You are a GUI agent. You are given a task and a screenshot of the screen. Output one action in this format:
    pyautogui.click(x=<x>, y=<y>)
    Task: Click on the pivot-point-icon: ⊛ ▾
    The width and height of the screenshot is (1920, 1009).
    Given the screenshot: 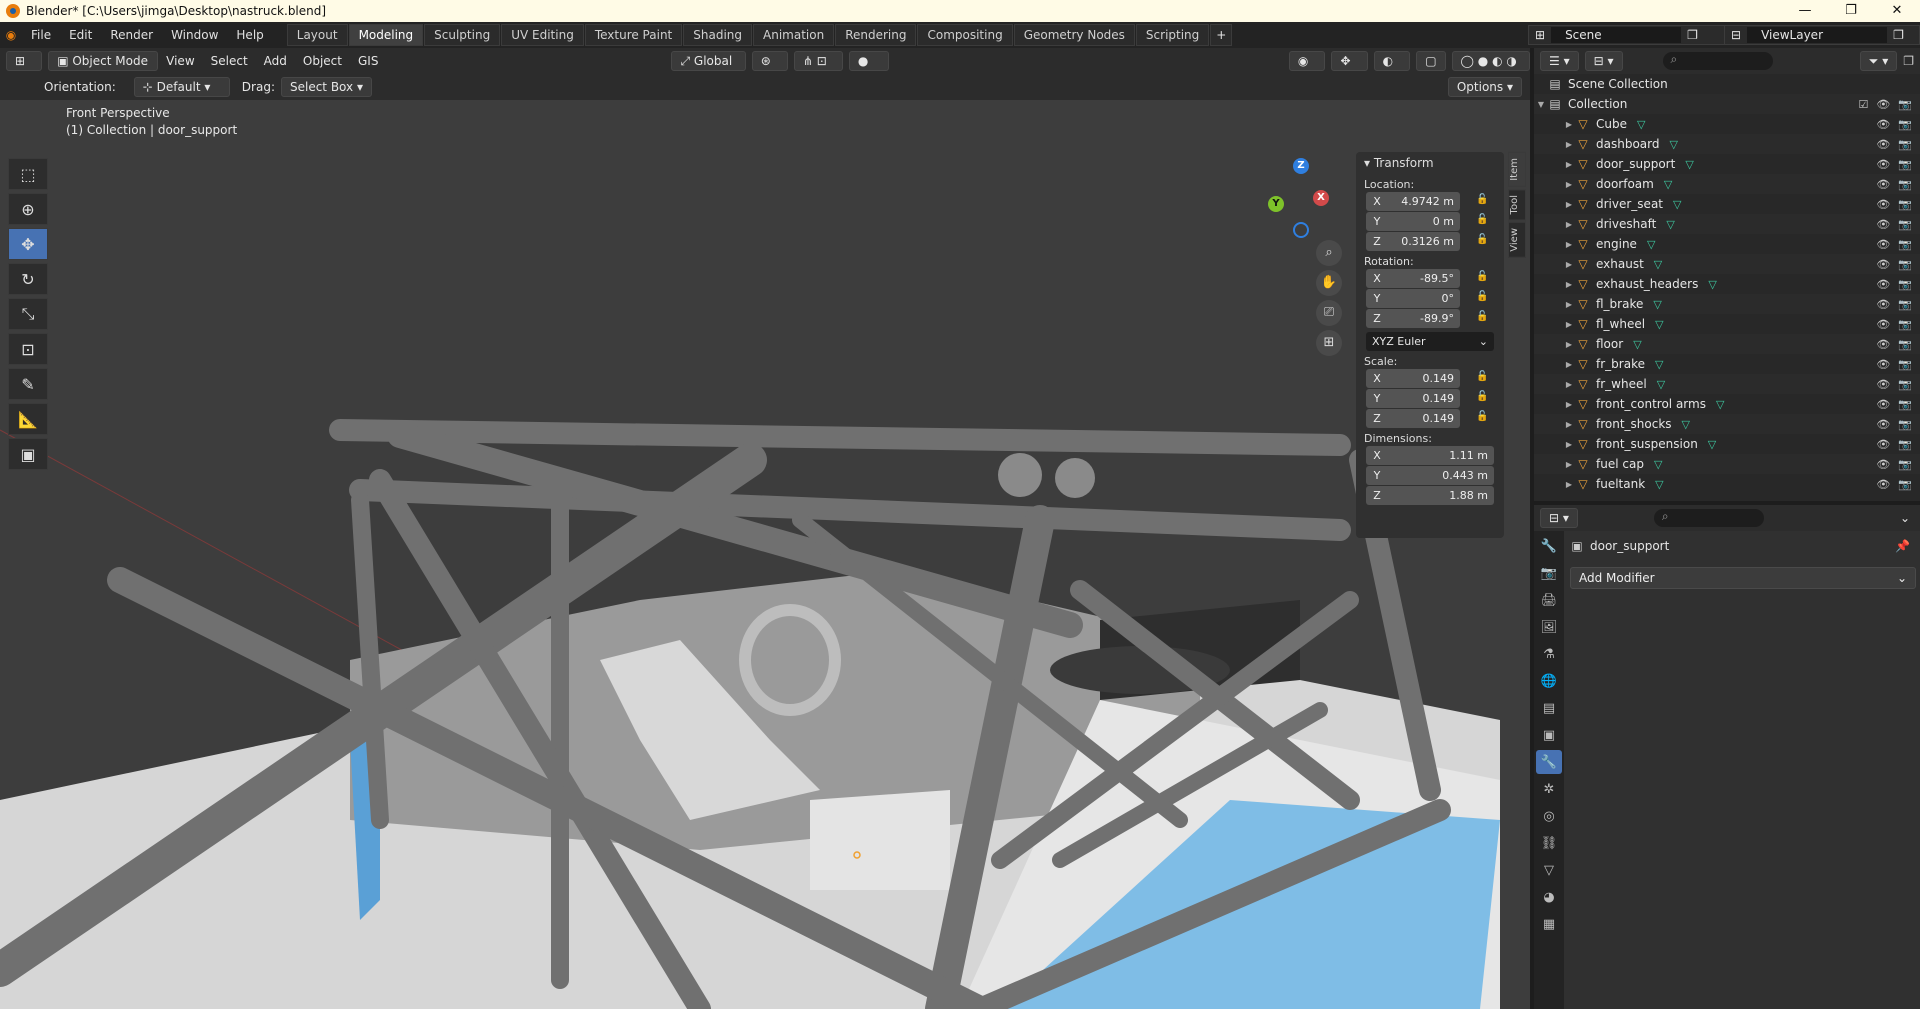 What is the action you would take?
    pyautogui.click(x=769, y=68)
    